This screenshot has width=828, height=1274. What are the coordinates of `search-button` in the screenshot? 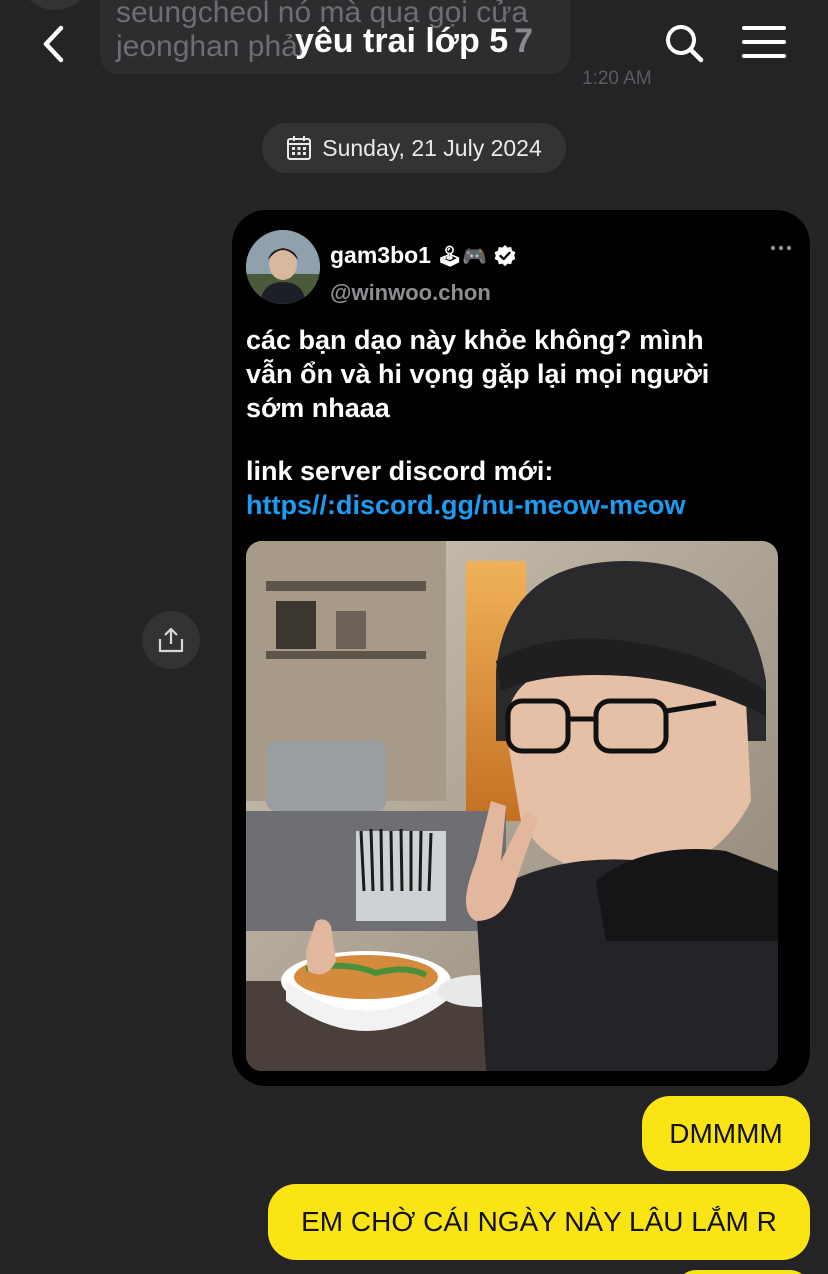 It's located at (684, 44).